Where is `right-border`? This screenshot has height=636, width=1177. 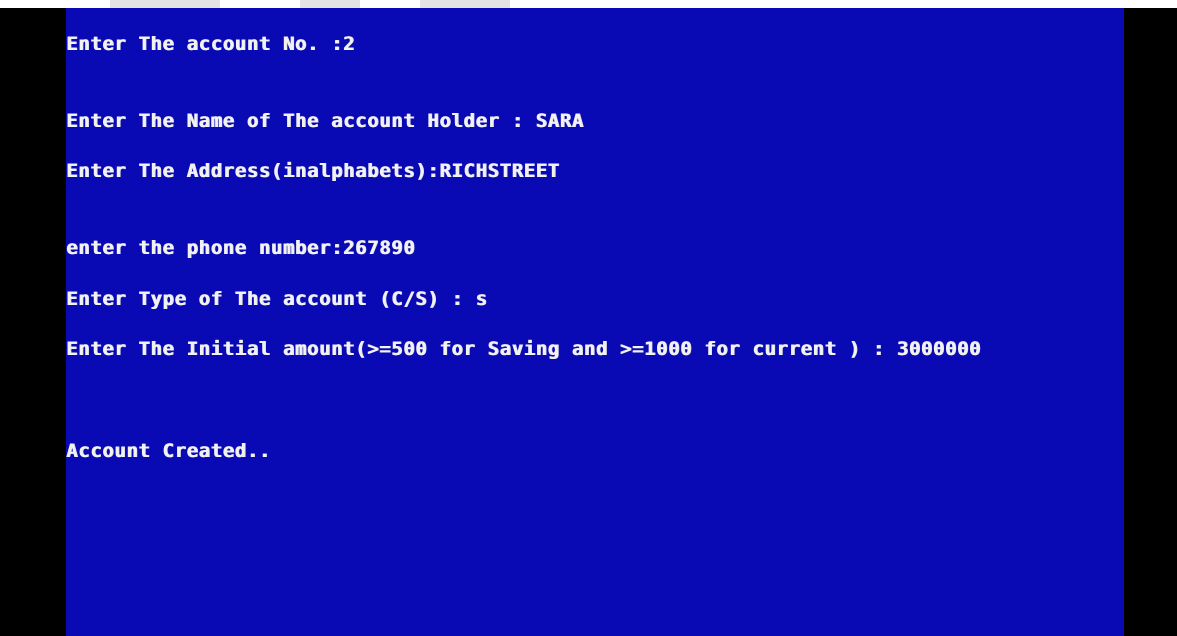
right-border is located at coordinates (1150, 322).